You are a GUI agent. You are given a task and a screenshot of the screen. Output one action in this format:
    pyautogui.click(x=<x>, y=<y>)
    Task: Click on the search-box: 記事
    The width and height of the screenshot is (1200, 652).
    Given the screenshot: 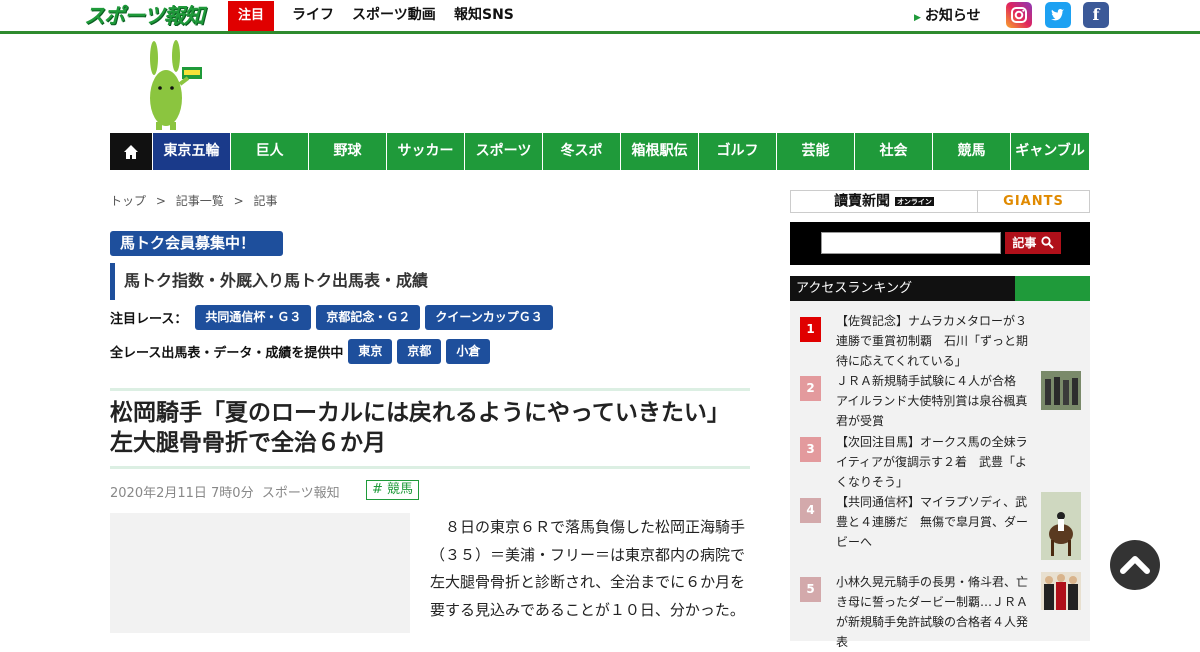 What is the action you would take?
    pyautogui.click(x=940, y=243)
    